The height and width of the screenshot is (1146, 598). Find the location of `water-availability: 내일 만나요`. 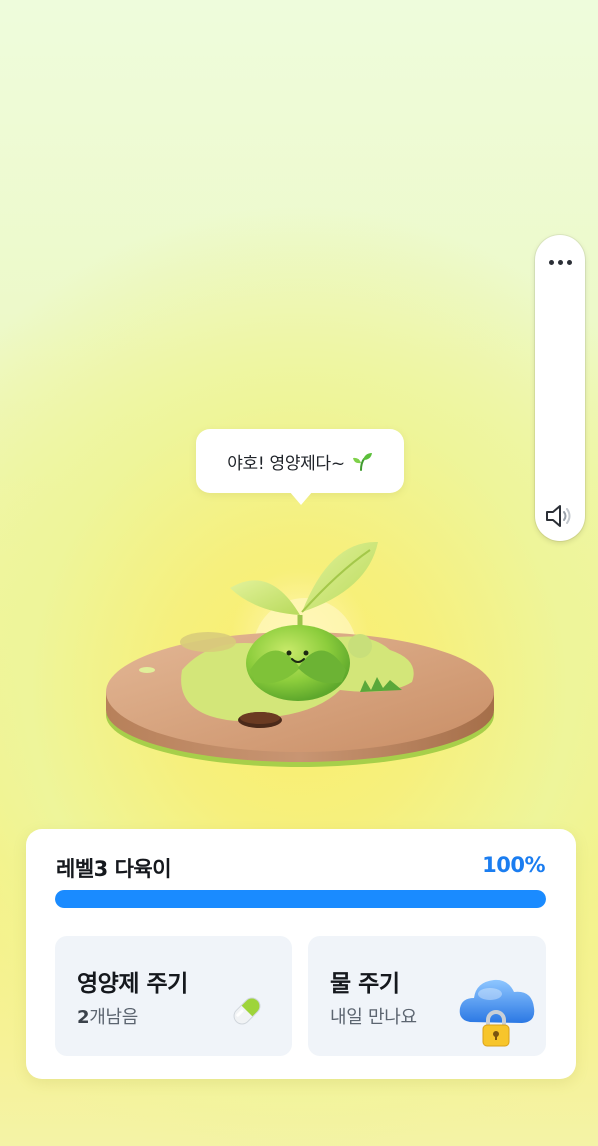

water-availability: 내일 만나요 is located at coordinates (373, 1017).